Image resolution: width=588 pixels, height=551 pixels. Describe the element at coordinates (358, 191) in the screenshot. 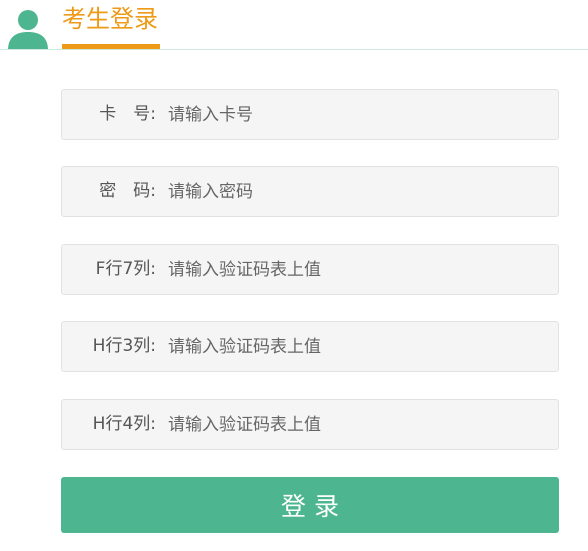

I see `password-input` at that location.